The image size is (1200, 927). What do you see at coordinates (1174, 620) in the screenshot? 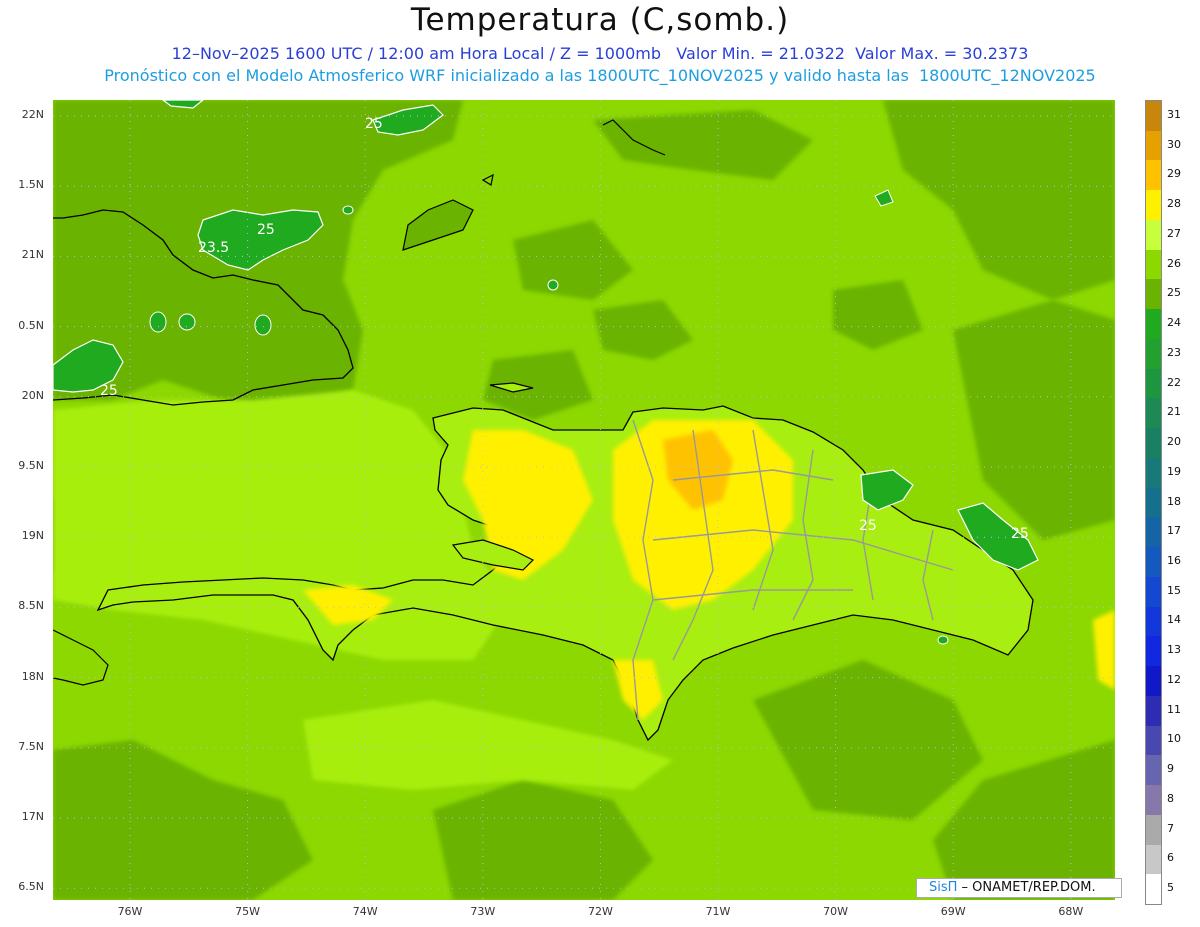
I see `colorbar-label: 14` at bounding box center [1174, 620].